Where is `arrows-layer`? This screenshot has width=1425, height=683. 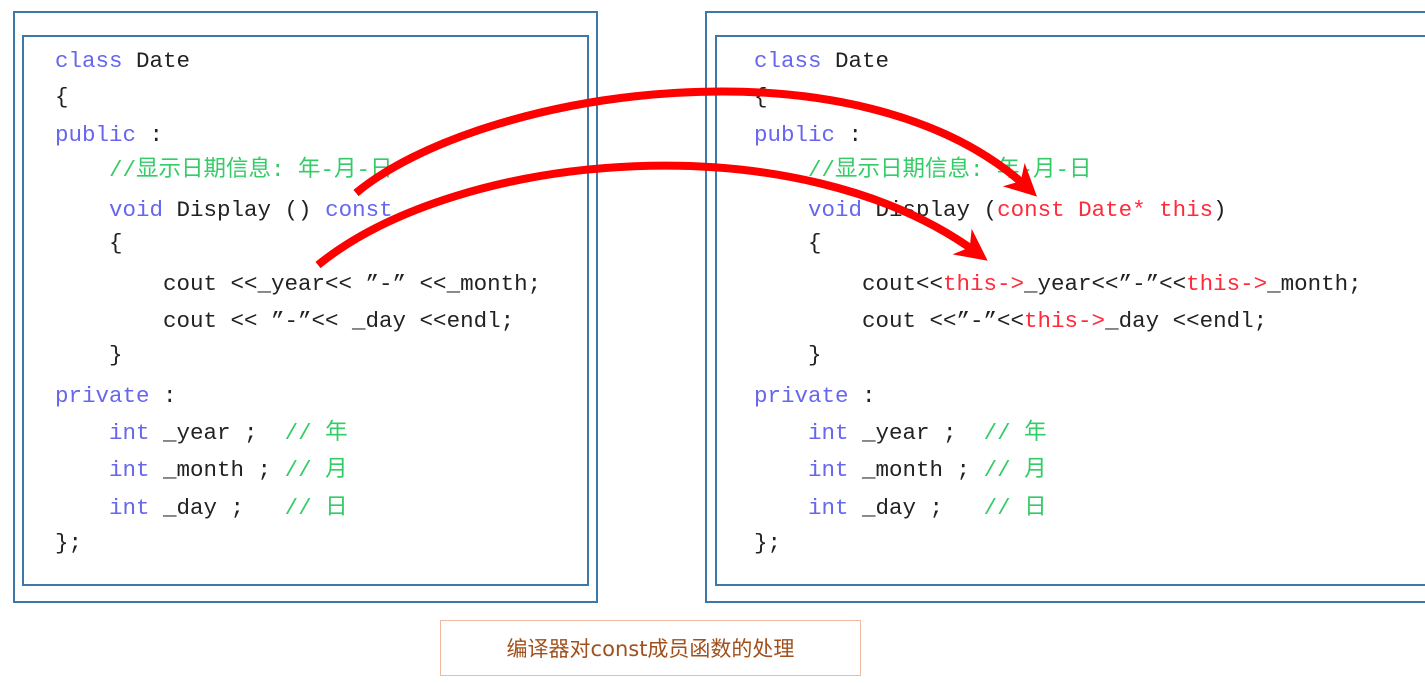
arrows-layer is located at coordinates (676, 178).